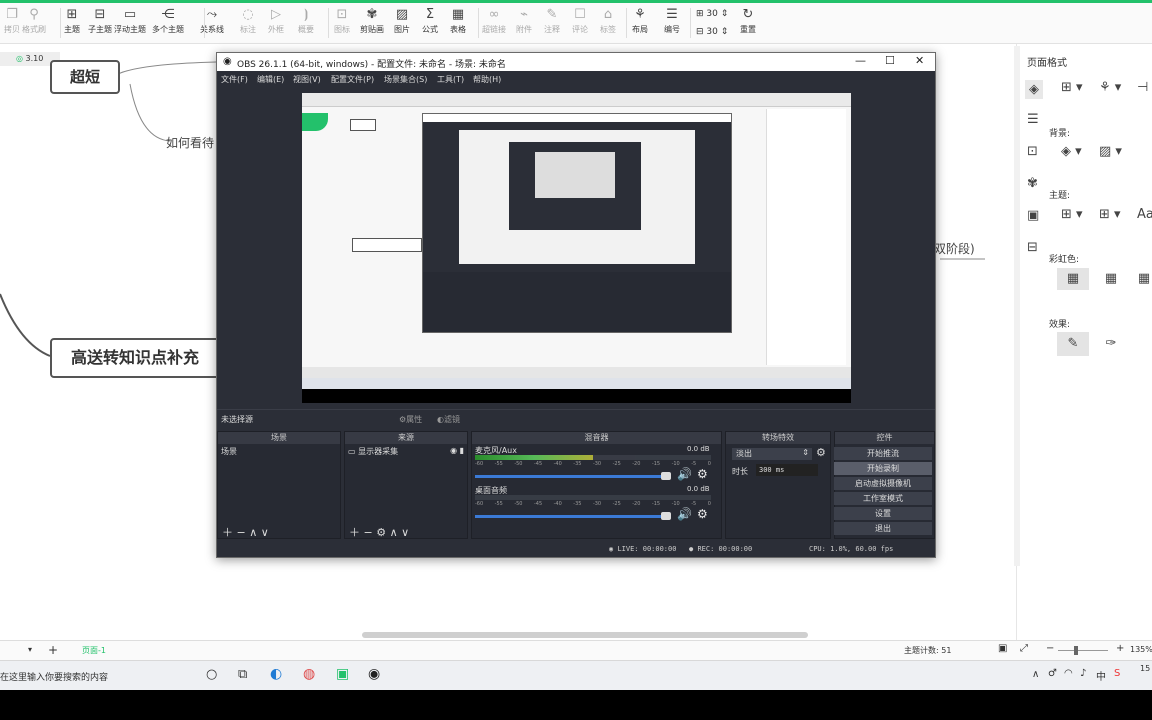 Image resolution: width=1152 pixels, height=720 pixels. Describe the element at coordinates (890, 60) in the screenshot. I see `maximize-icon: ☐` at that location.